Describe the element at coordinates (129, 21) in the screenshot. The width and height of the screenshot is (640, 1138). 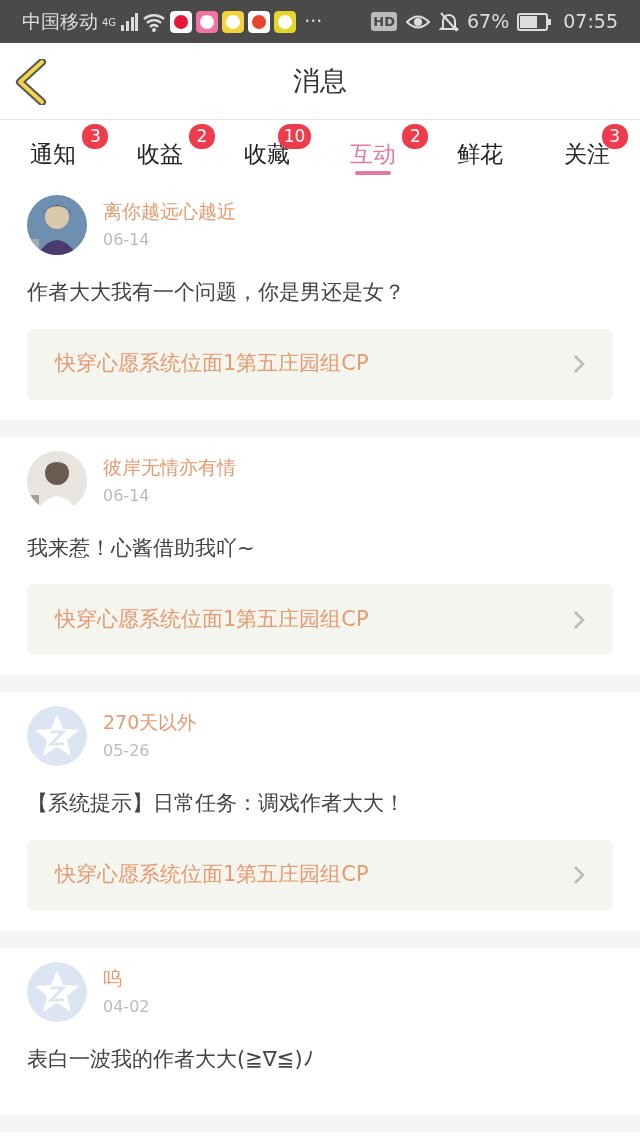
I see `signal-icon` at that location.